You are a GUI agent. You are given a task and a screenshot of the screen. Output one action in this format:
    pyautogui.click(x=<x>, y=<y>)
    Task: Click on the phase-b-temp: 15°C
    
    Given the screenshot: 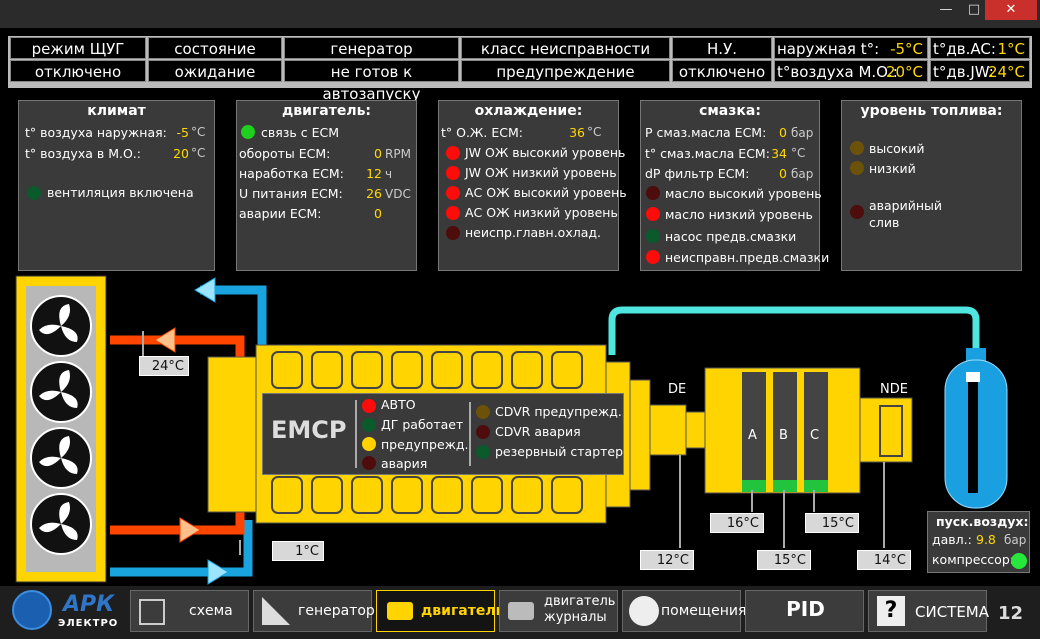 What is the action you would take?
    pyautogui.click(x=784, y=560)
    